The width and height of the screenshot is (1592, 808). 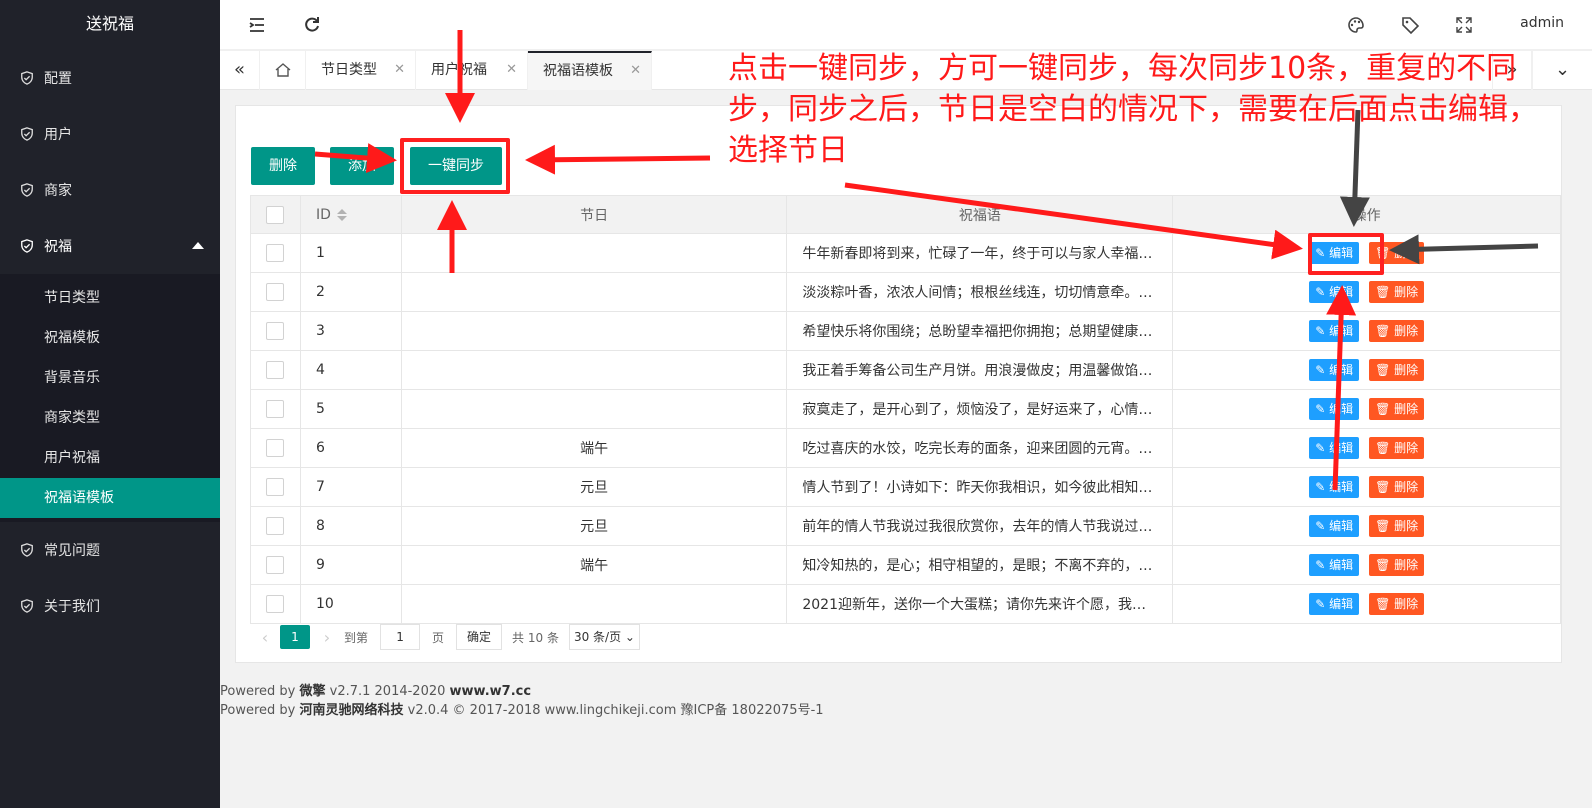 What do you see at coordinates (445, 637) in the screenshot?
I see `pagination: ‹ 1 › 到第 1 页 确定 共 10 条 30 条/页 ⌄` at bounding box center [445, 637].